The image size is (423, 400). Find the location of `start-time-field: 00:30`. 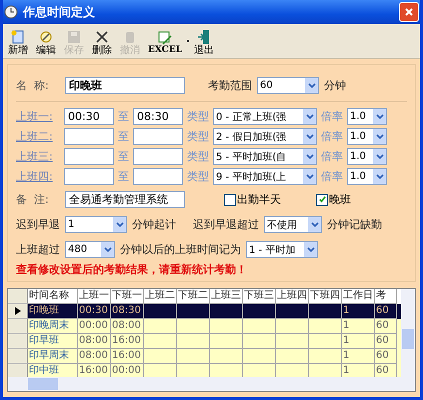

start-time-field: 00:30 is located at coordinates (89, 116).